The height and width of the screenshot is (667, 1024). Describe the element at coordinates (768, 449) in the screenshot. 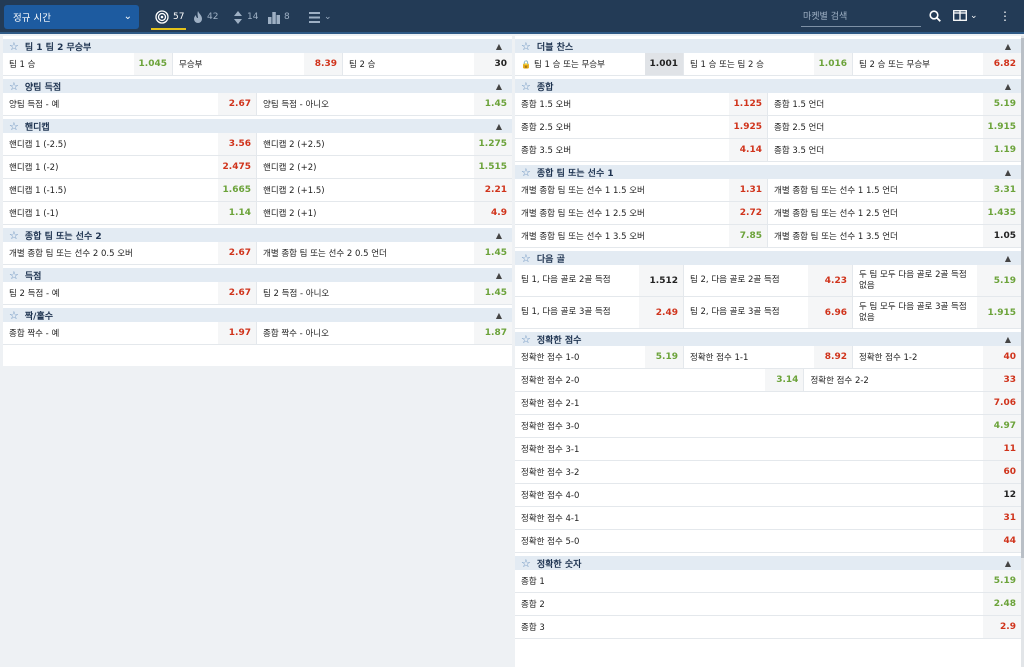

I see `outcome-cell: 정확한 점수 3-1 11` at that location.